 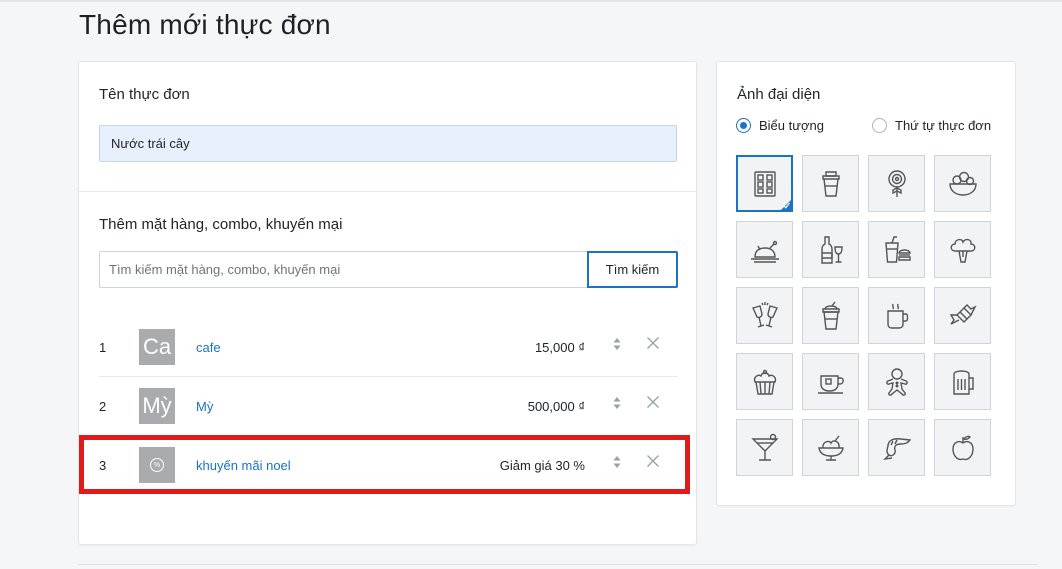 I want to click on apple-icon, so click(x=962, y=447).